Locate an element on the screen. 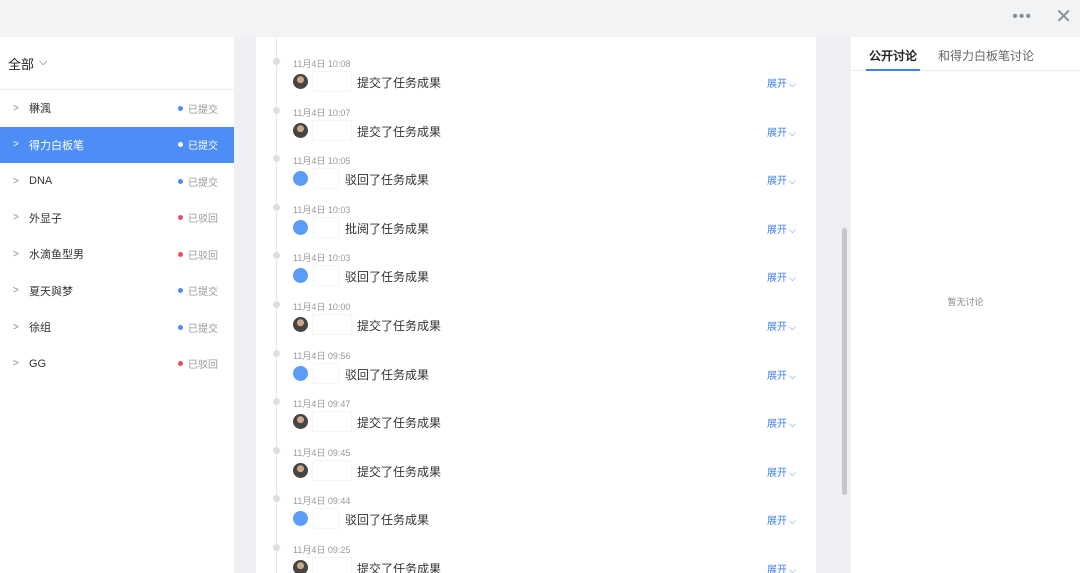 The width and height of the screenshot is (1080, 573). timeline-entry: 11月4日 10:07 提交了任务成果 展开 ⌵ is located at coordinates (536, 118).